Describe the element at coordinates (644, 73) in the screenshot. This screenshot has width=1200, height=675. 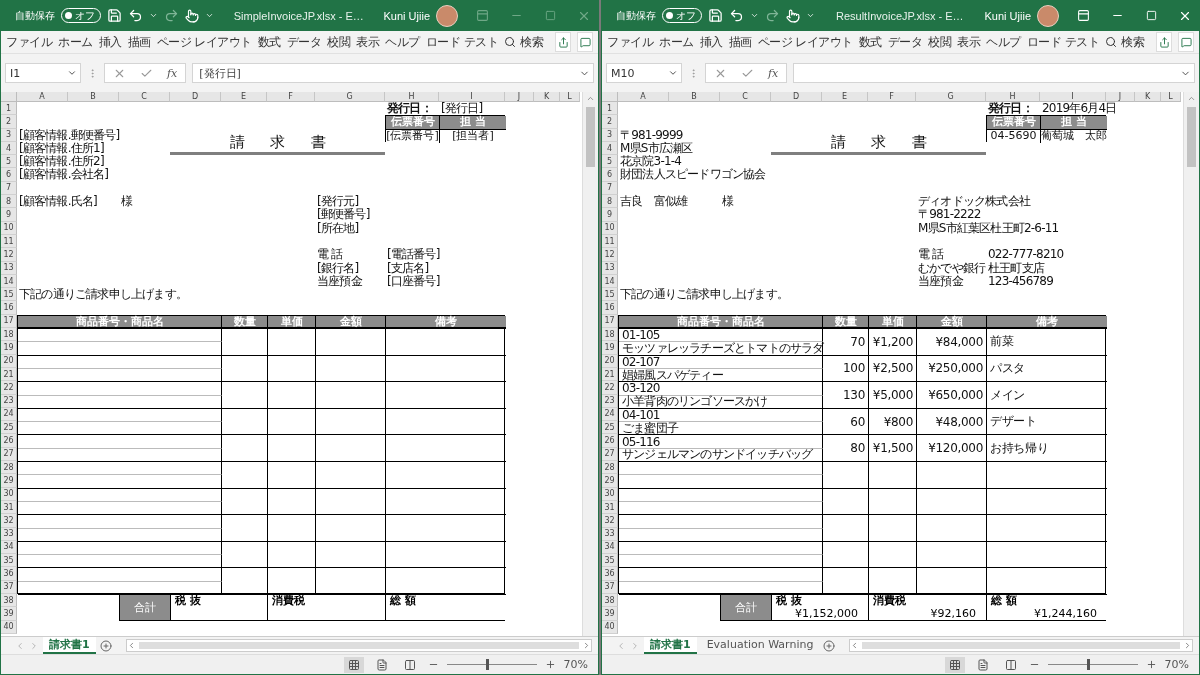
I see `name-box: M10` at that location.